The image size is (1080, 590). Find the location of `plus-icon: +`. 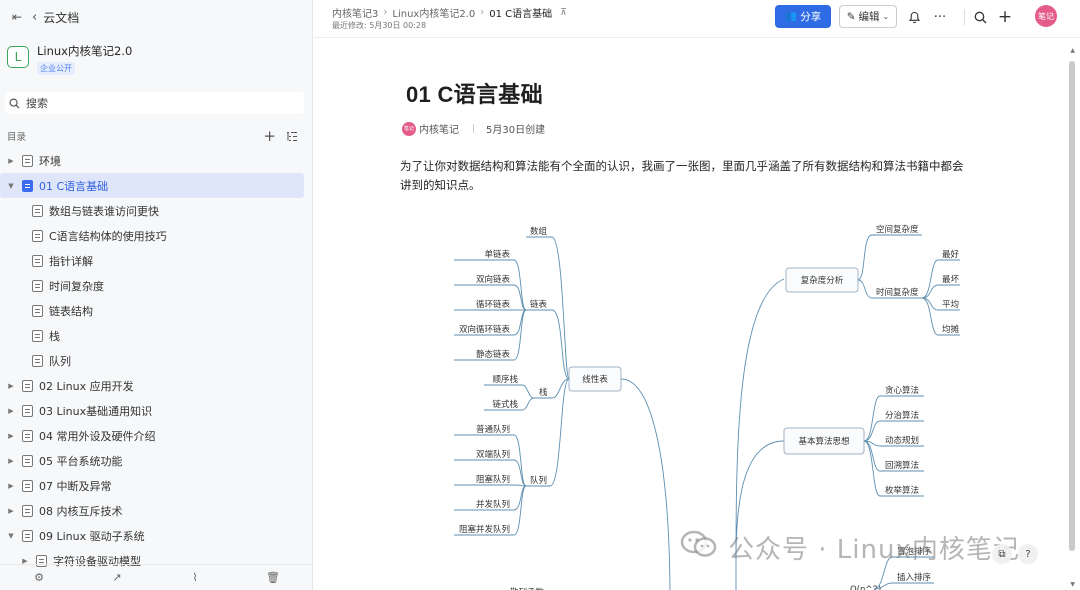

plus-icon: + is located at coordinates (1005, 17).